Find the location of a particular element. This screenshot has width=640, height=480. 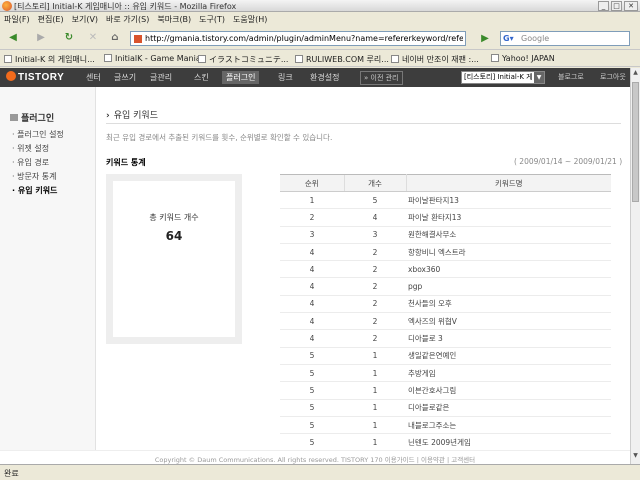

table-row: 5 1 생일같은연예인 is located at coordinates (445, 356).